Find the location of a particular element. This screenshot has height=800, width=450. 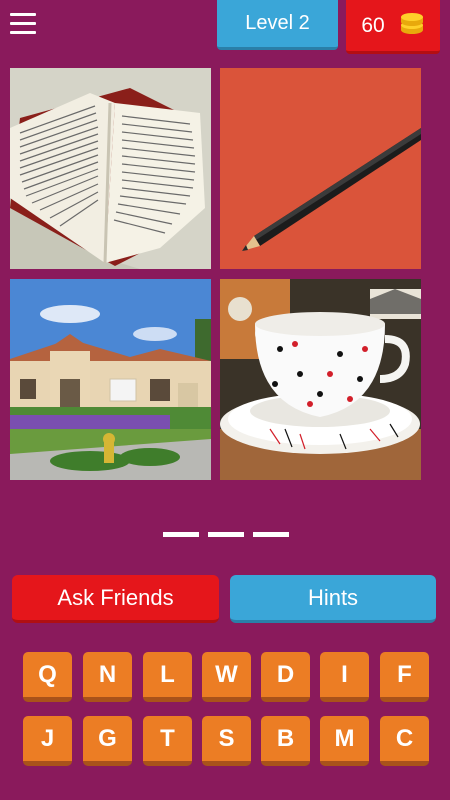

coin-counter: 60 is located at coordinates (393, 27).